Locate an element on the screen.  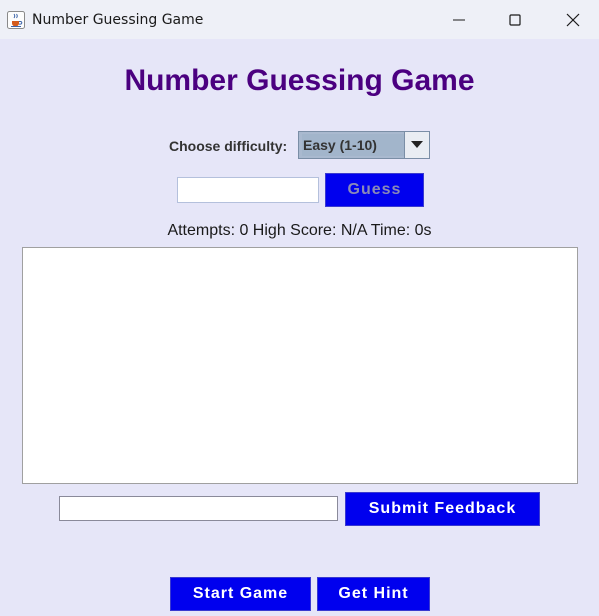
minimize-button is located at coordinates (459, 19).